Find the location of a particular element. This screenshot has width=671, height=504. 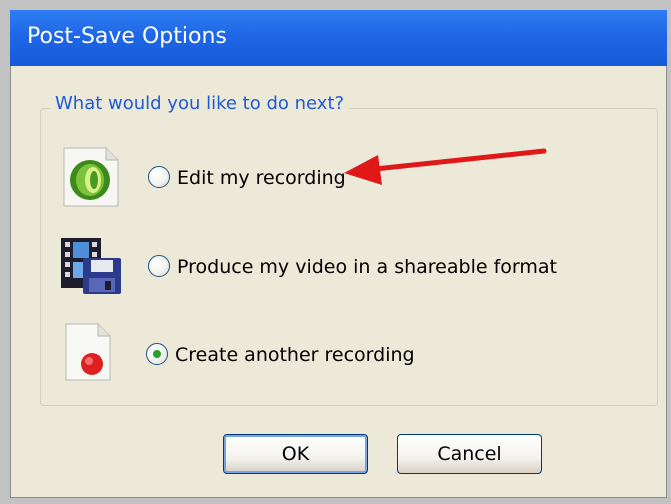

ok-button: OK is located at coordinates (295, 454).